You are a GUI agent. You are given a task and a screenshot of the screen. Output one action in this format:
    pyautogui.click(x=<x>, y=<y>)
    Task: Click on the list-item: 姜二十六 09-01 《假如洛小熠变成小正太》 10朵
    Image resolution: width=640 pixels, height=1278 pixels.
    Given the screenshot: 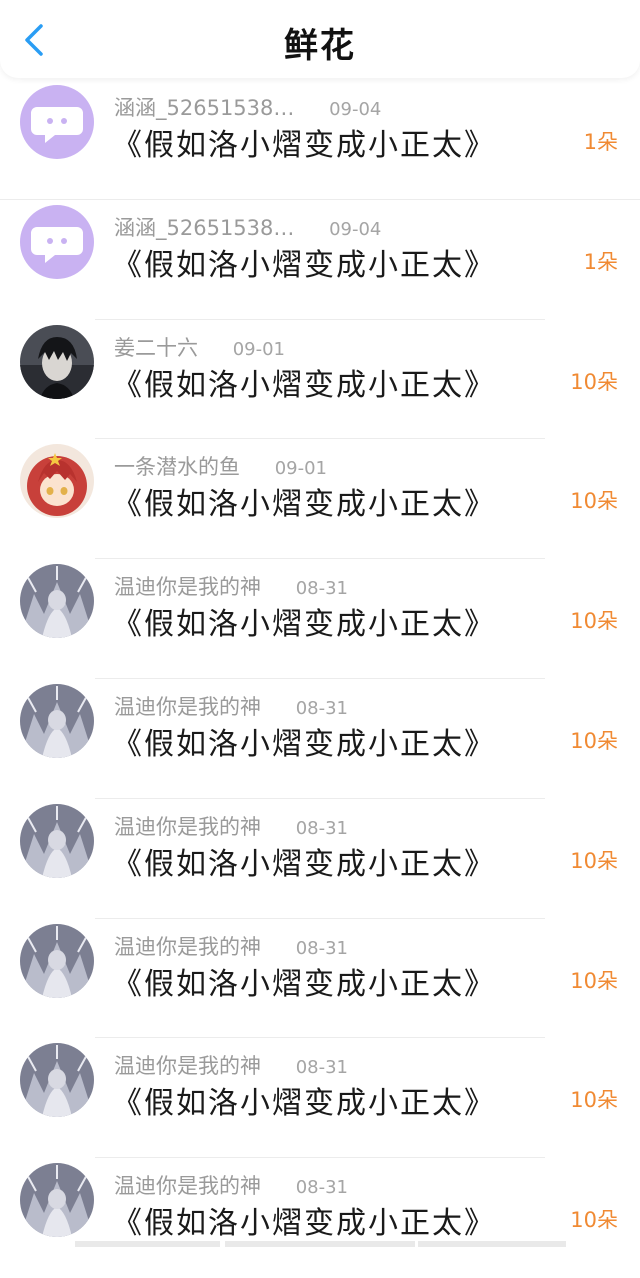 What is the action you would take?
    pyautogui.click(x=320, y=380)
    